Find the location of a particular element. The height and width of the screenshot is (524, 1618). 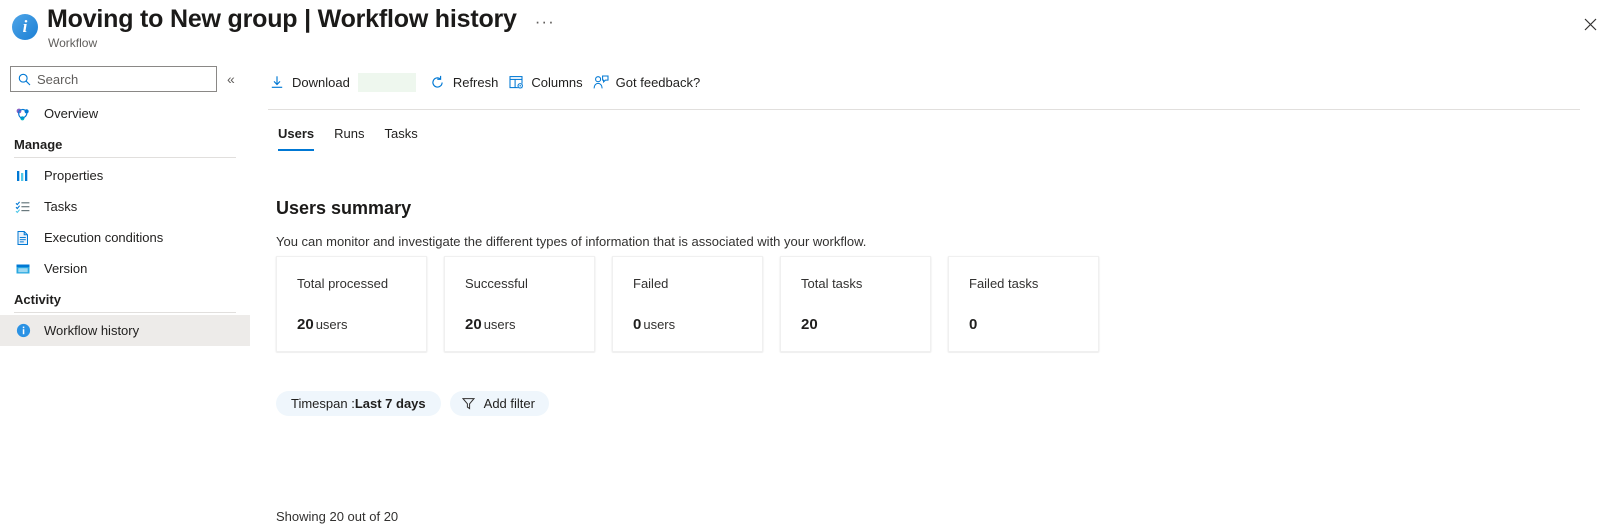

sidebar-item-version: Version is located at coordinates (125, 268).